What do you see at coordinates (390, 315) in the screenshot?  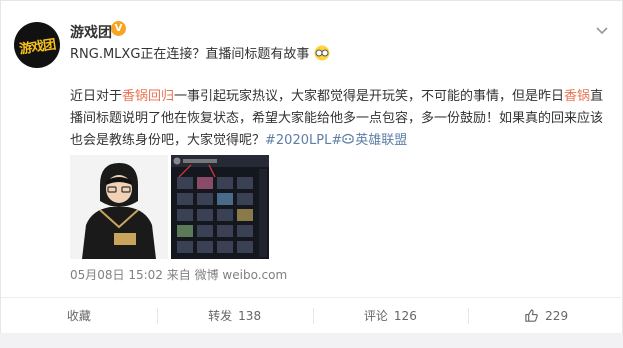 I see `comment-button: 评论 126` at bounding box center [390, 315].